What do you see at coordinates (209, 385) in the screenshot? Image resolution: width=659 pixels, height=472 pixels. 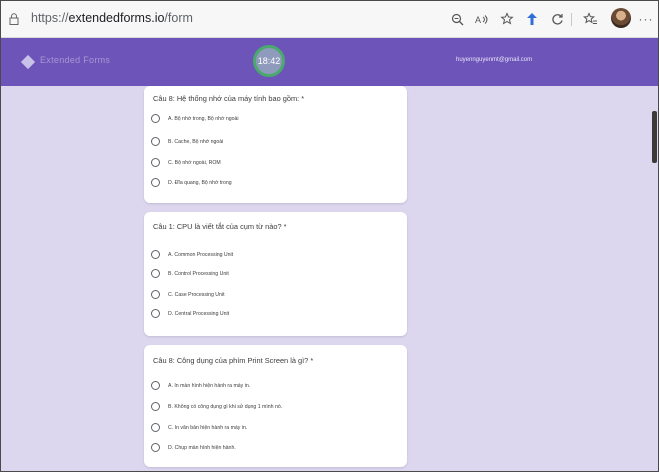 I see `option-label: A. In màn hình hiện hành ra máy in.` at bounding box center [209, 385].